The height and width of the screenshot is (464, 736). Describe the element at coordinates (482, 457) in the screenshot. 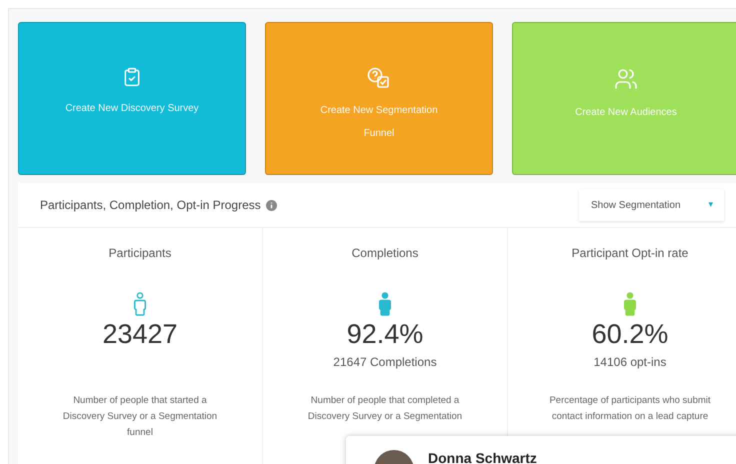

I see `profile-name: Donna Schwartz` at that location.